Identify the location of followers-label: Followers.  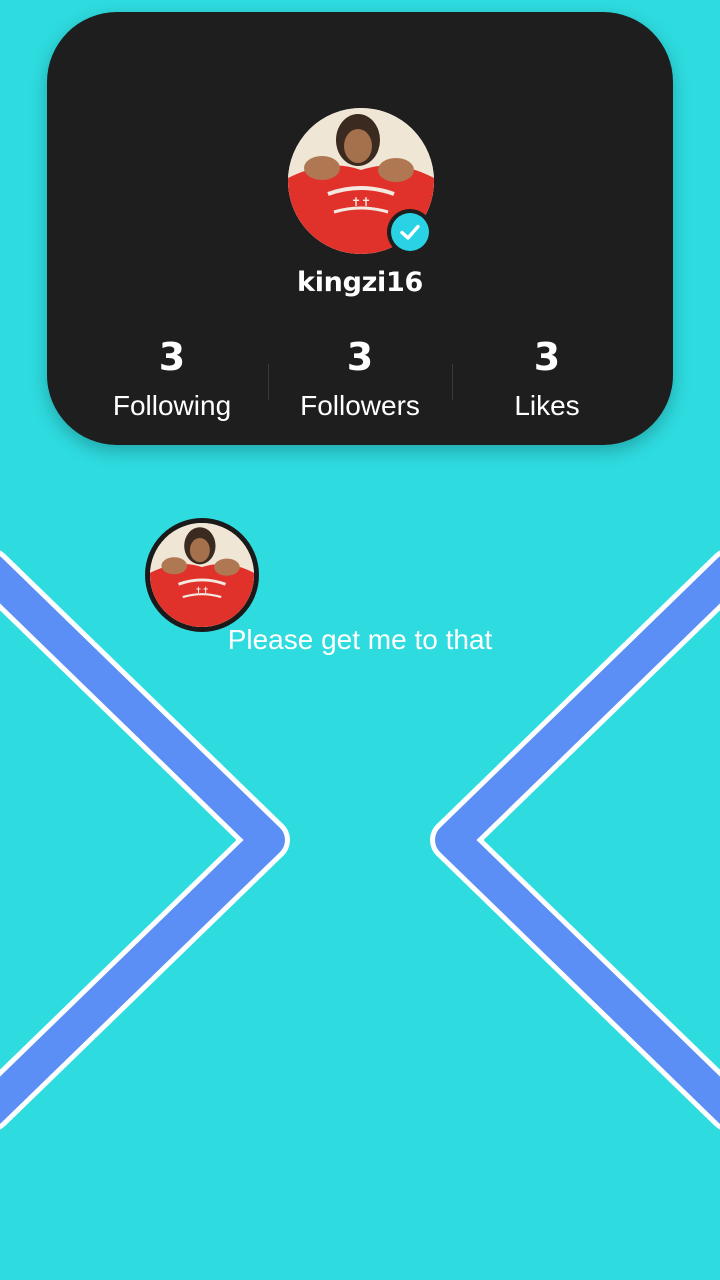
(360, 405).